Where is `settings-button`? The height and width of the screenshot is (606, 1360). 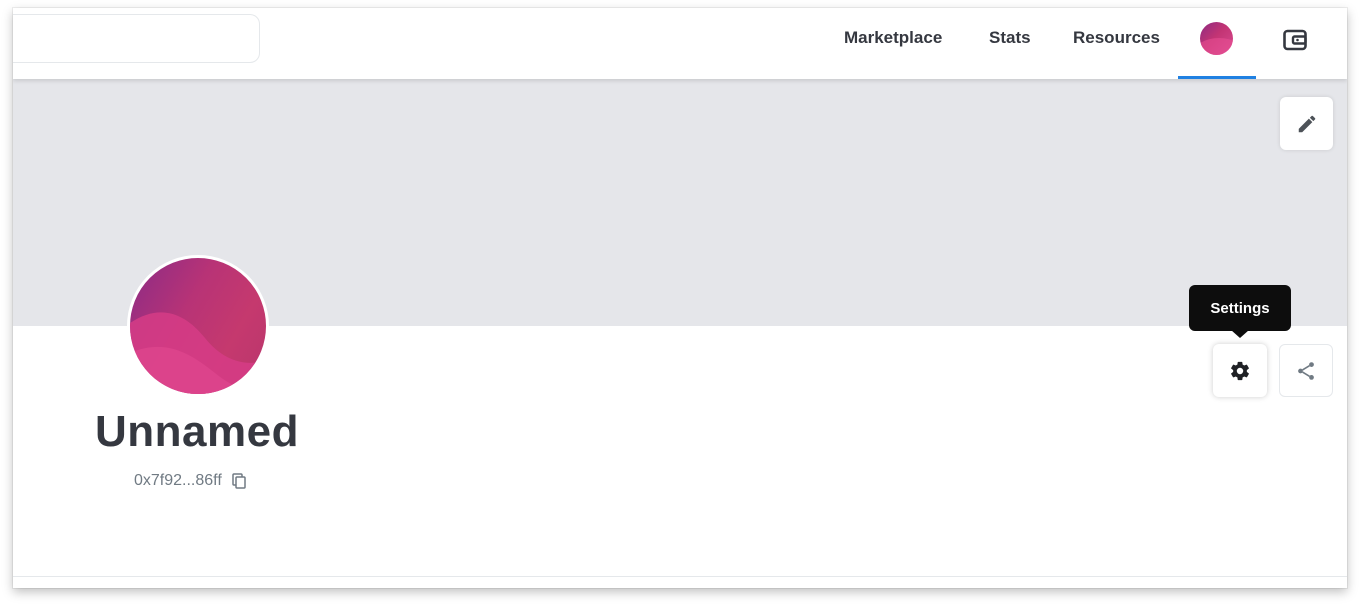
settings-button is located at coordinates (1240, 370).